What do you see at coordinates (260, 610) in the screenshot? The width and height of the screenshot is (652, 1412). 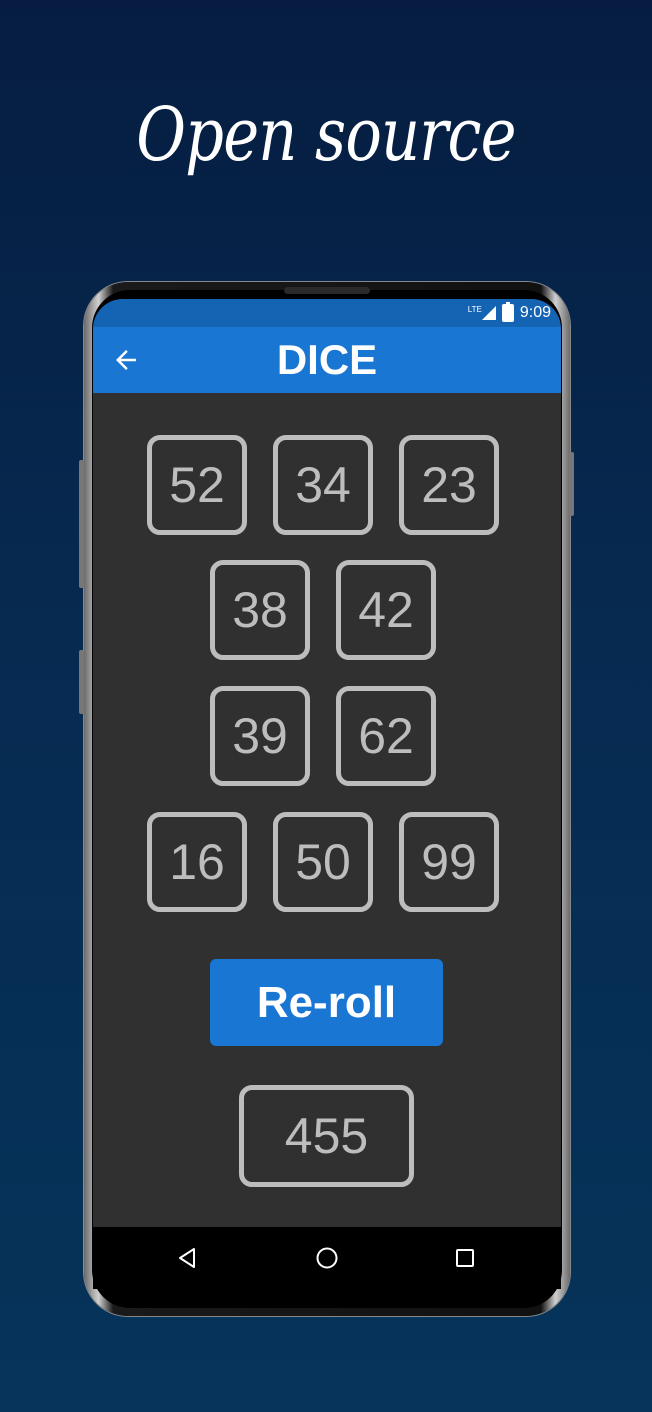 I see `die: 38` at bounding box center [260, 610].